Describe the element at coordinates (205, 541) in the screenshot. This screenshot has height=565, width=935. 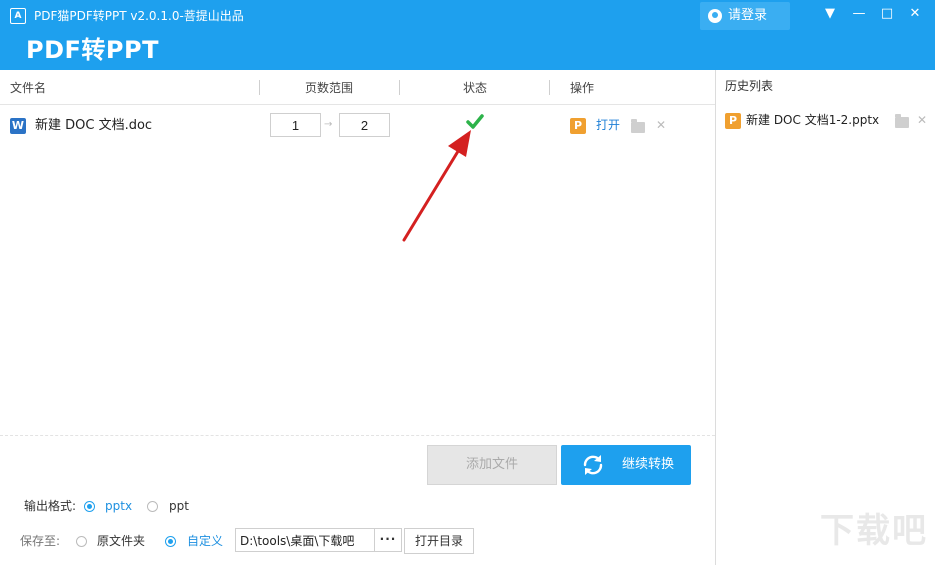
I see `option-custom-folder: 自定义` at that location.